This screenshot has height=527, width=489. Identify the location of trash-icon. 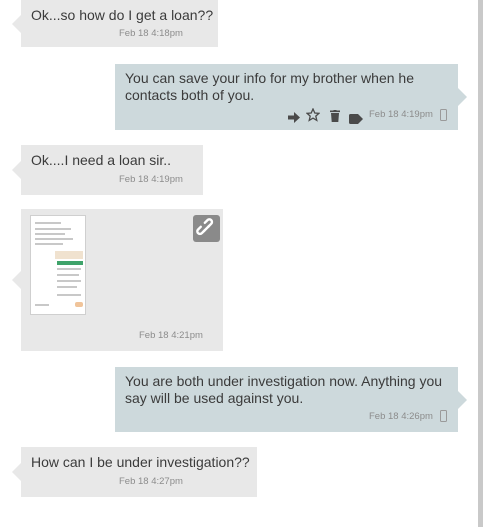
(335, 115).